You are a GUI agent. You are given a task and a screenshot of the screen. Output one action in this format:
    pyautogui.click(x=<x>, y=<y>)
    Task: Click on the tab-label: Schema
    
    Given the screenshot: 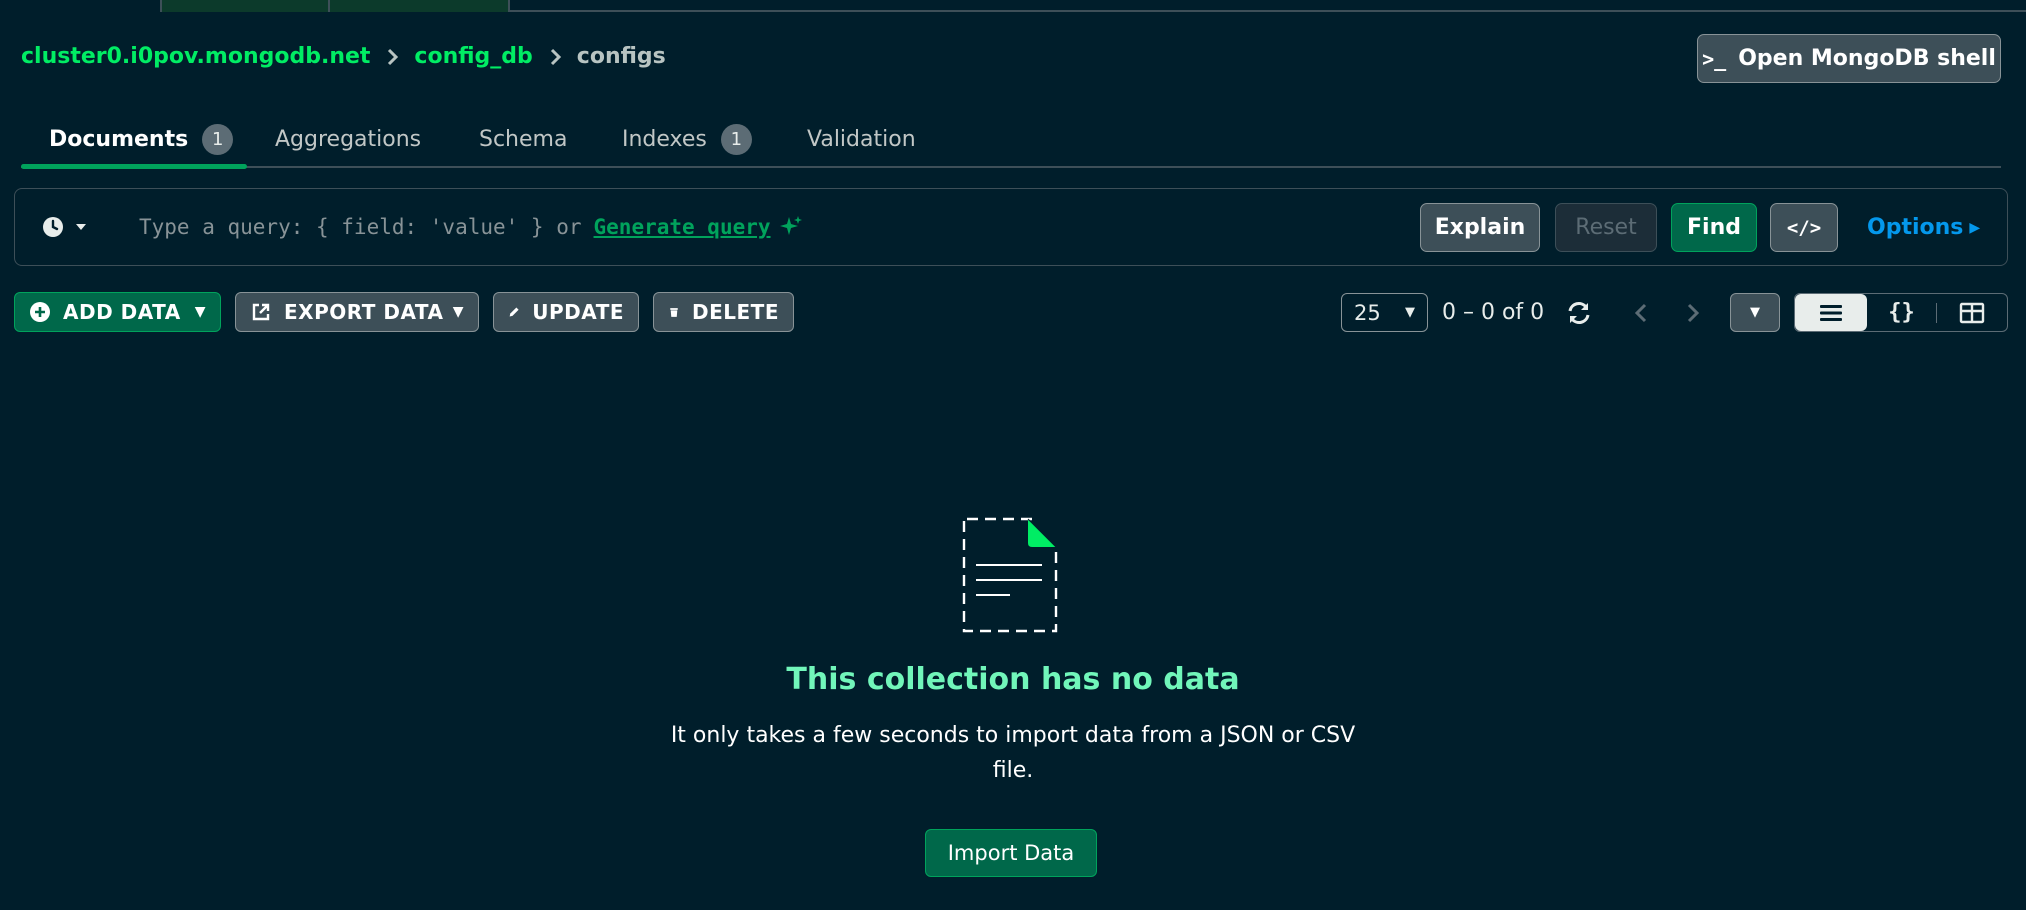 What is the action you would take?
    pyautogui.click(x=523, y=139)
    